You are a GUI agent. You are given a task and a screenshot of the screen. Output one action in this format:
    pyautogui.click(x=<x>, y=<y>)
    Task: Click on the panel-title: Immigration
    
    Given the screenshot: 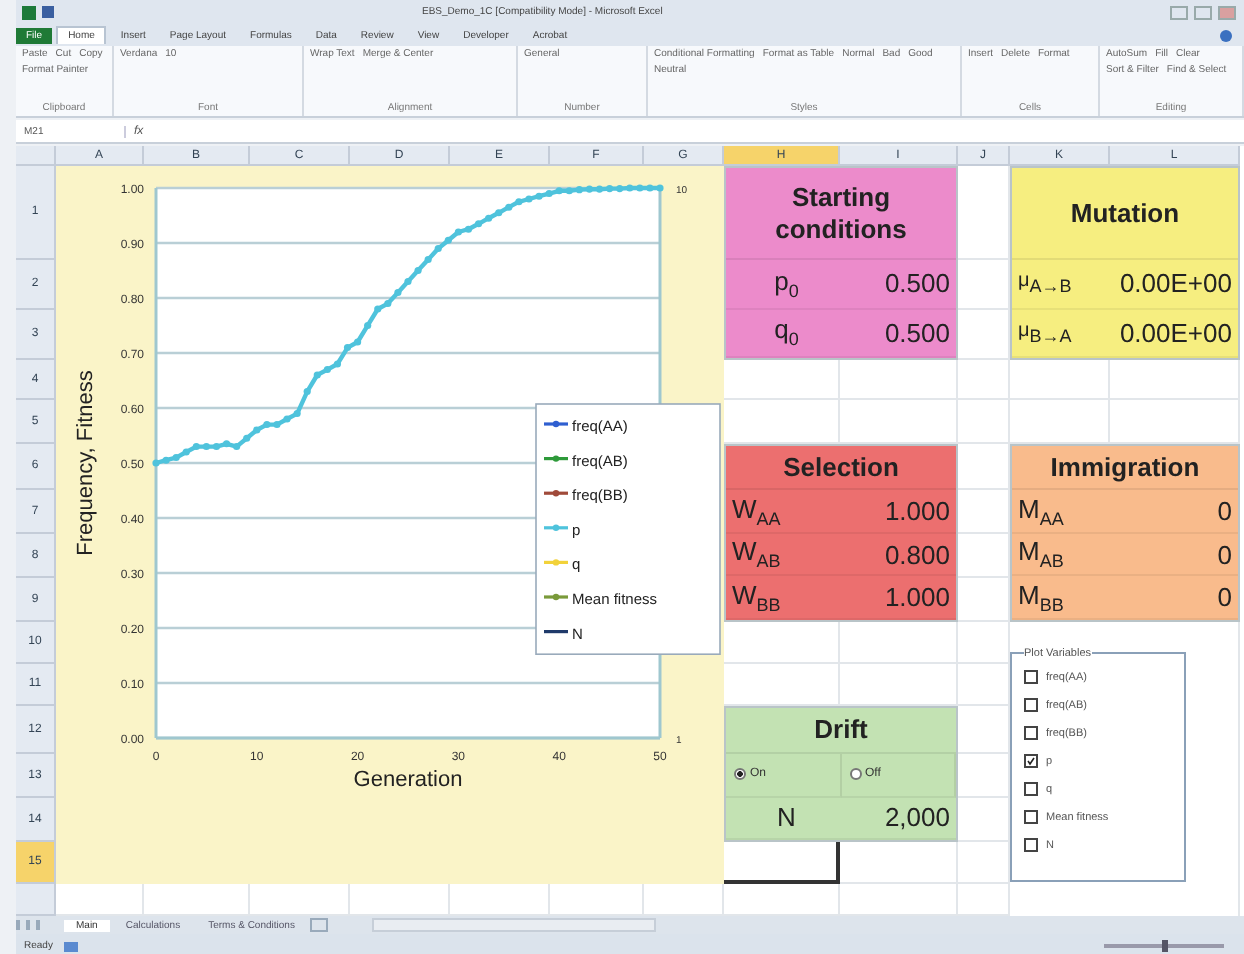 What is the action you would take?
    pyautogui.click(x=1125, y=468)
    